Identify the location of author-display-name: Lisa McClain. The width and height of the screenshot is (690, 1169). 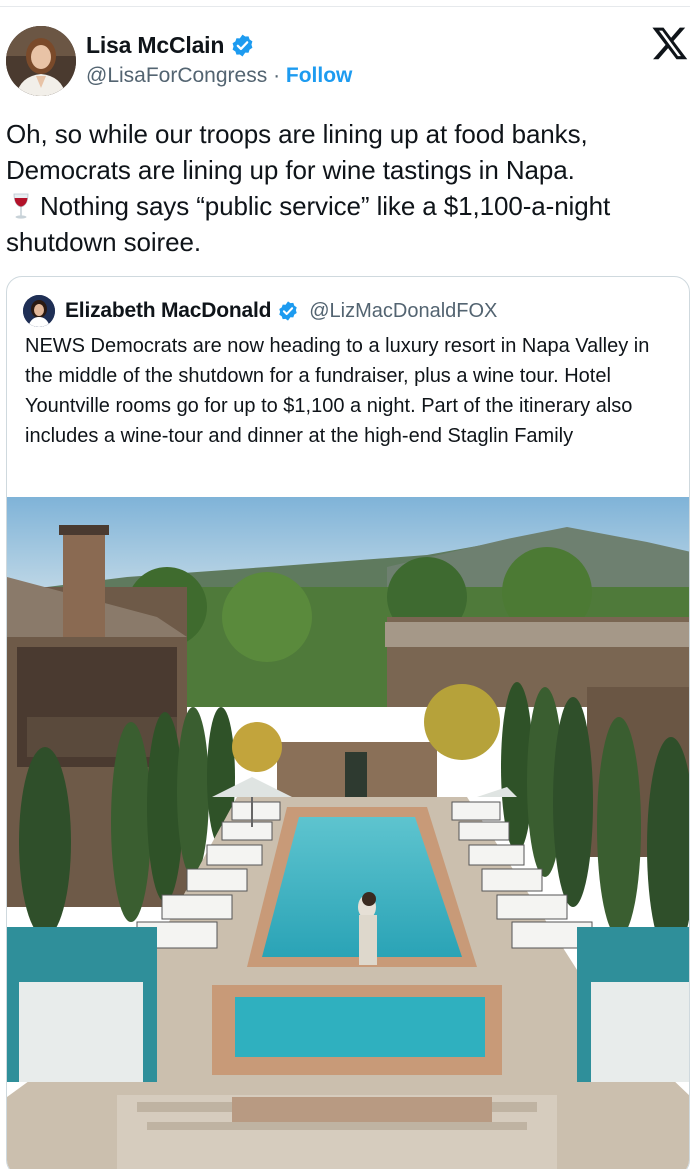
(155, 45).